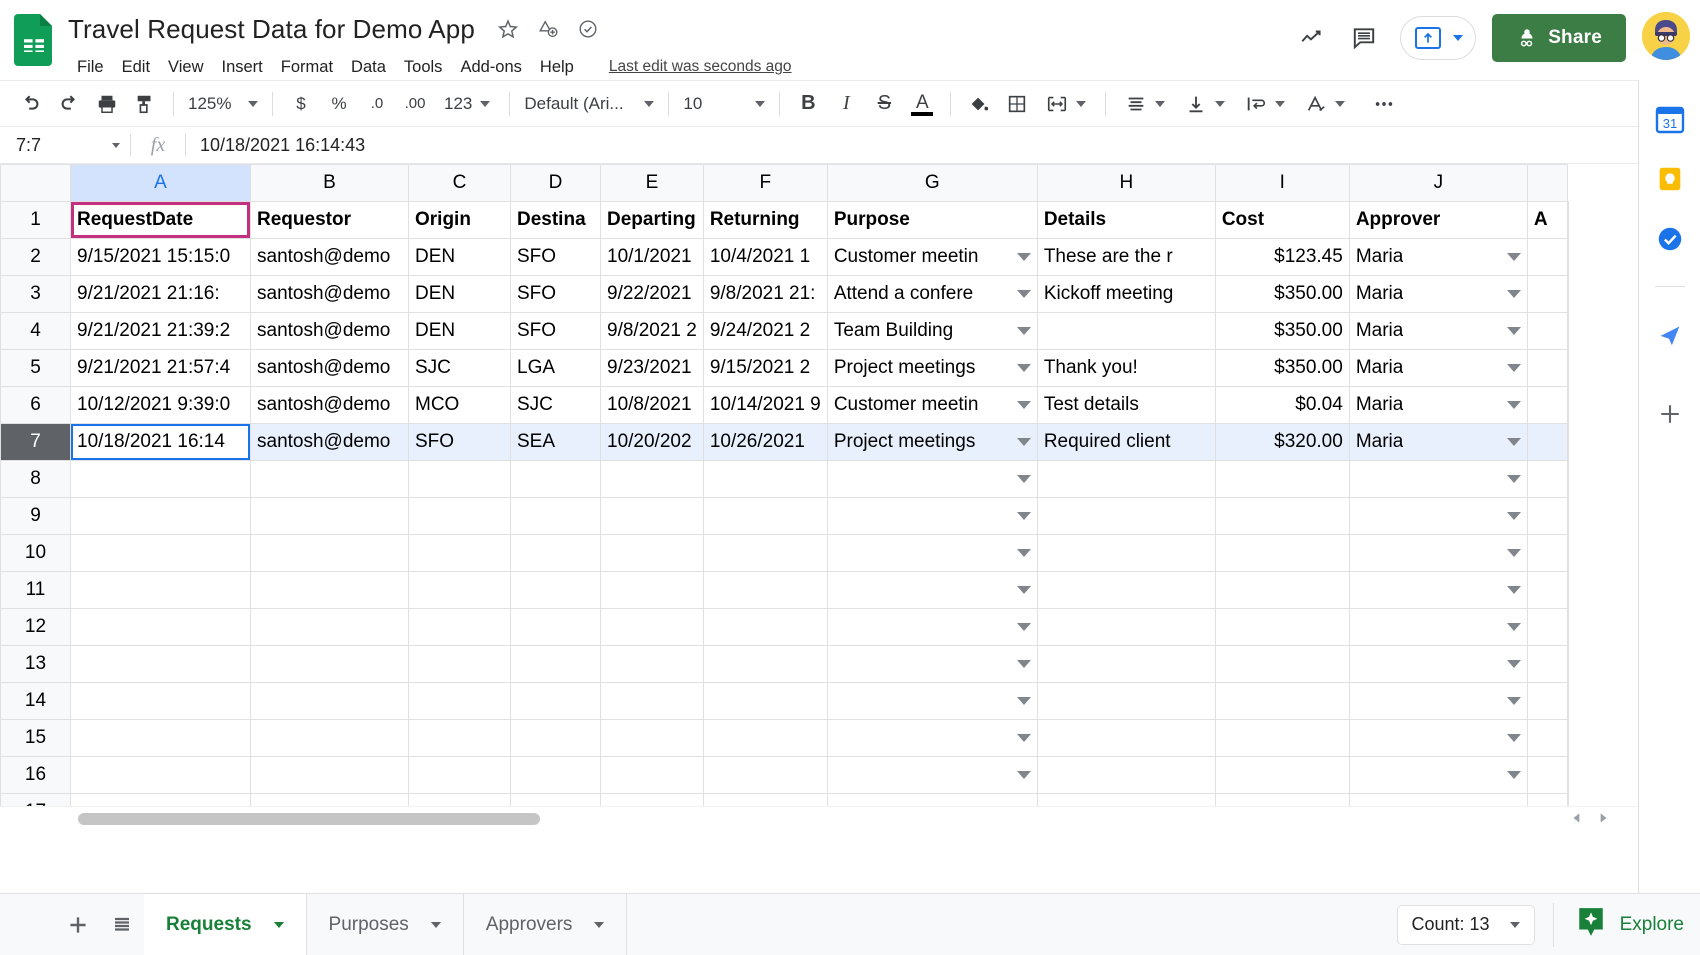 Image resolution: width=1700 pixels, height=955 pixels. Describe the element at coordinates (1282, 220) in the screenshot. I see `cell: Cost` at that location.